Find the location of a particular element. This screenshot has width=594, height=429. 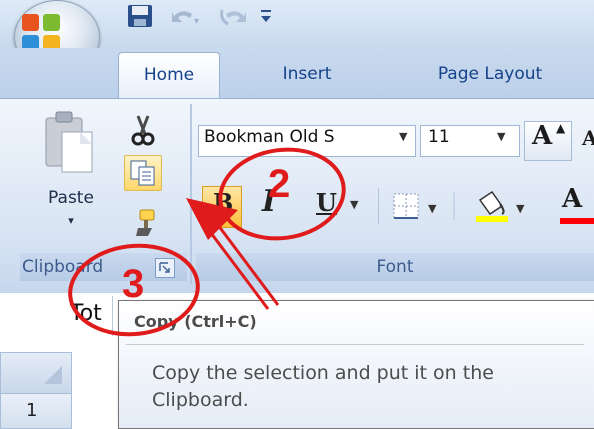

paste-dropdown-icon: ▾ is located at coordinates (71, 220).